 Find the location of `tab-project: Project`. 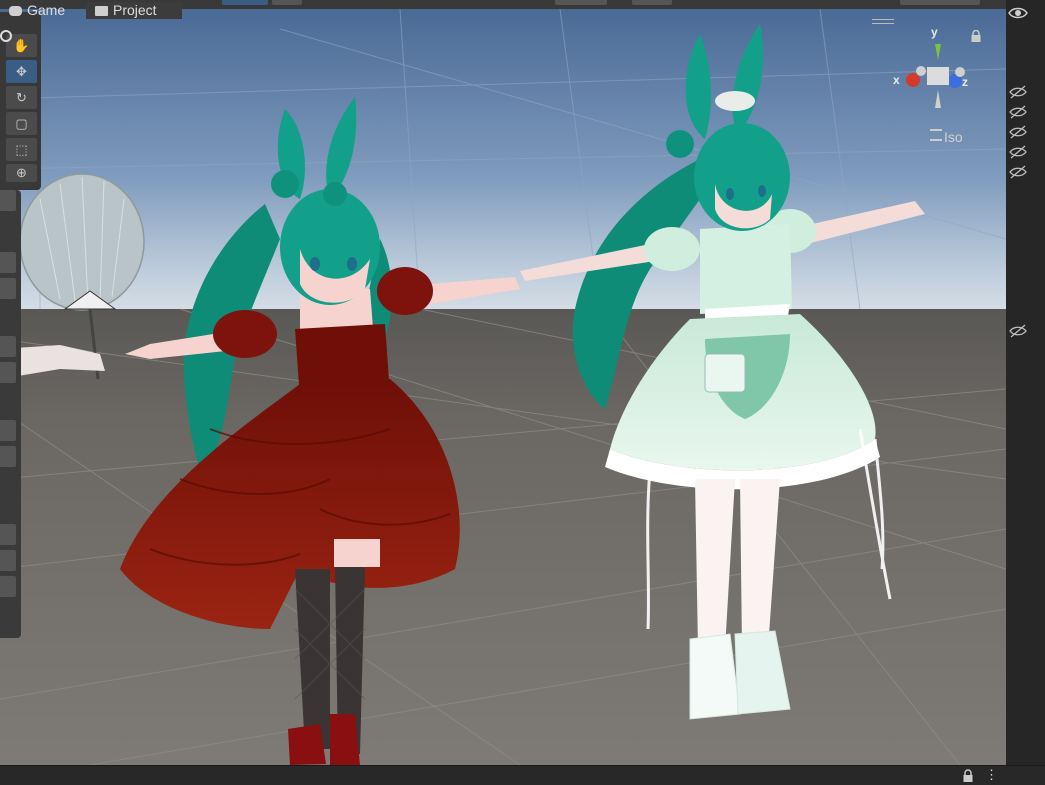

tab-project: Project is located at coordinates (134, 10).